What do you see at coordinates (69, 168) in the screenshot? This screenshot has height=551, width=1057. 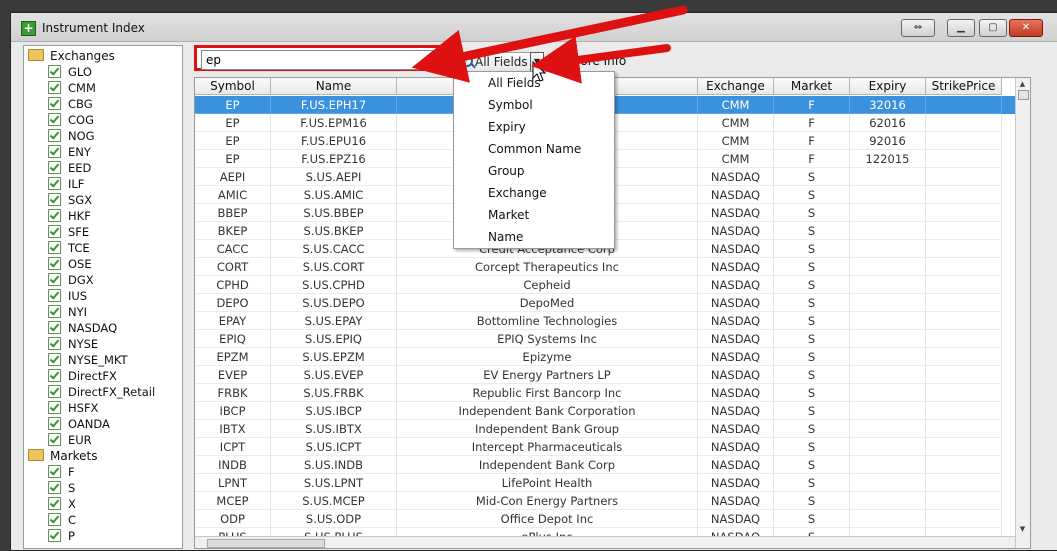 I see `tree-item-exchanges: EED` at bounding box center [69, 168].